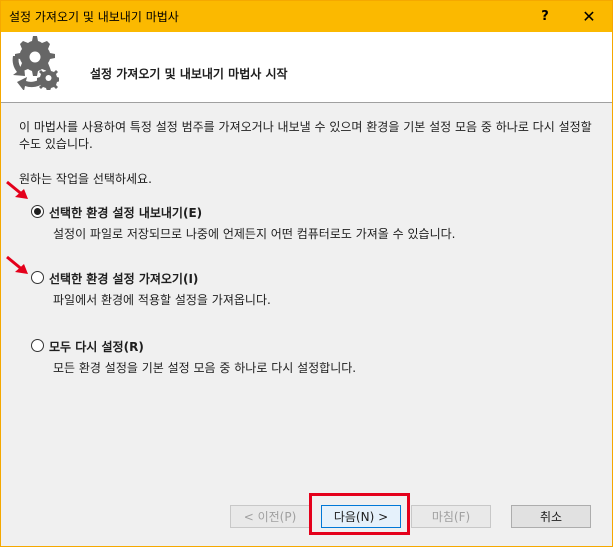  I want to click on wizard-header: 설정 가져오기 및 내보내기 마법사 시작, so click(306, 67).